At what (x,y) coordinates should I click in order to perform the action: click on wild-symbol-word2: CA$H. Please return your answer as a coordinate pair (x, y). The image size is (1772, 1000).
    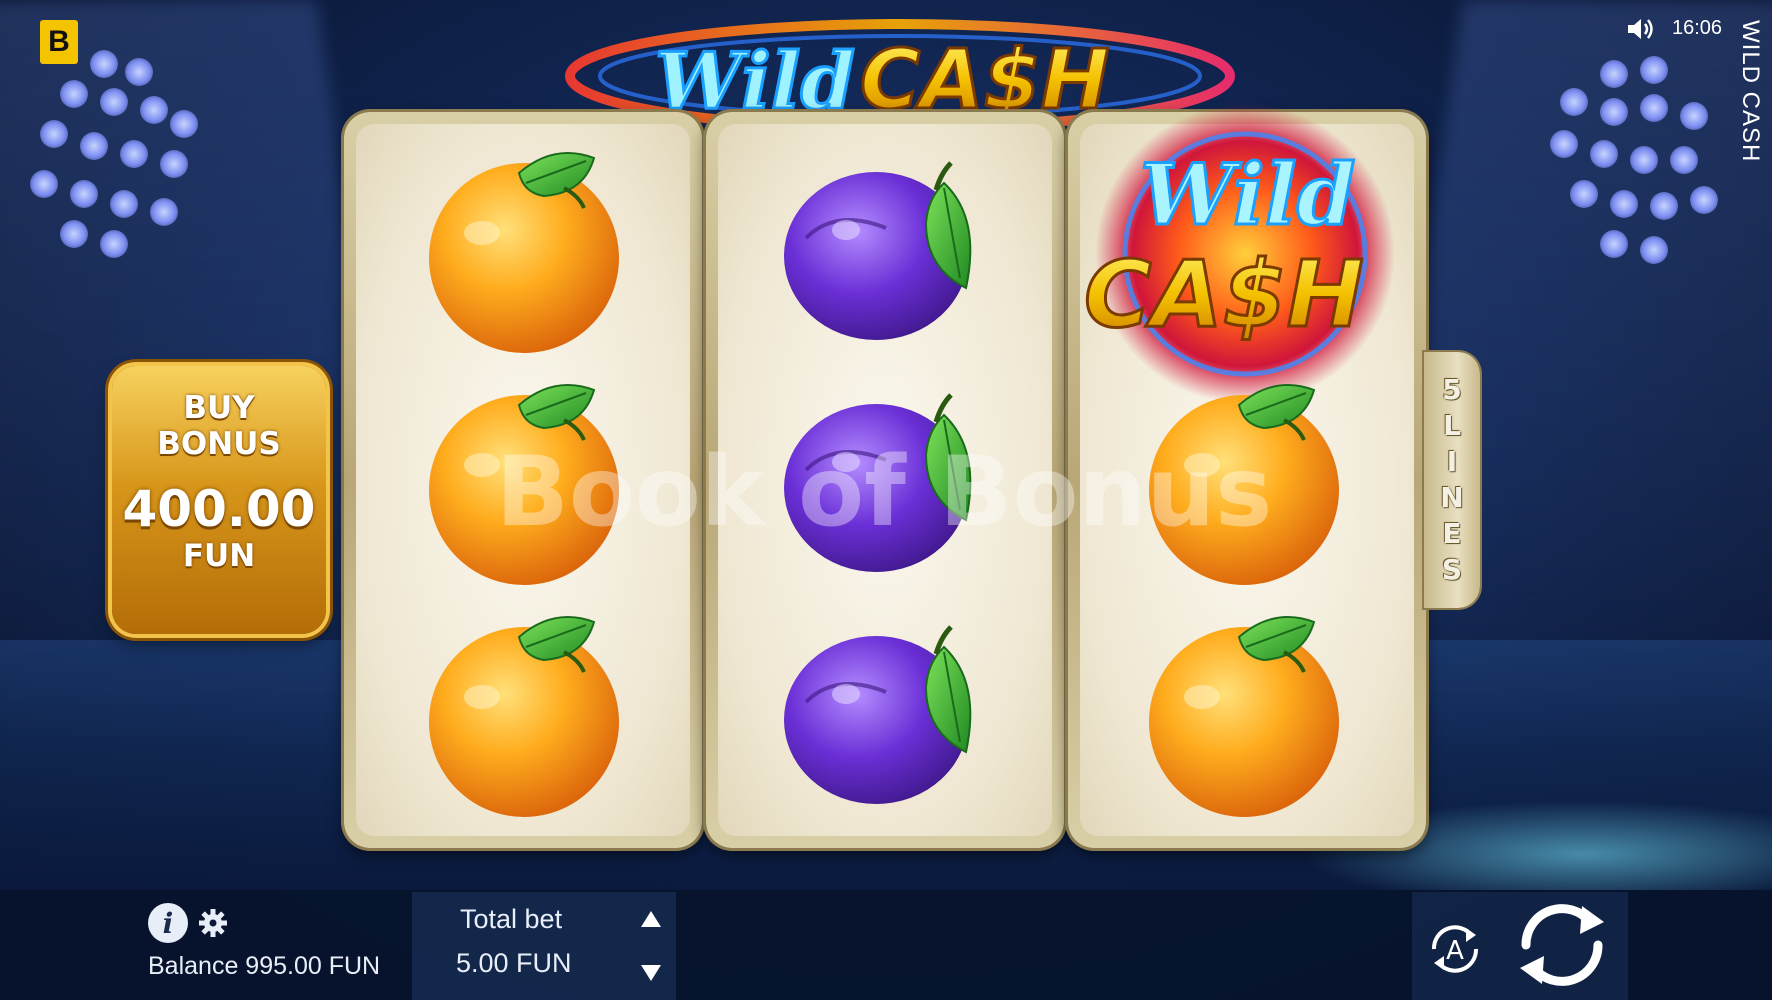
    Looking at the image, I should click on (1224, 294).